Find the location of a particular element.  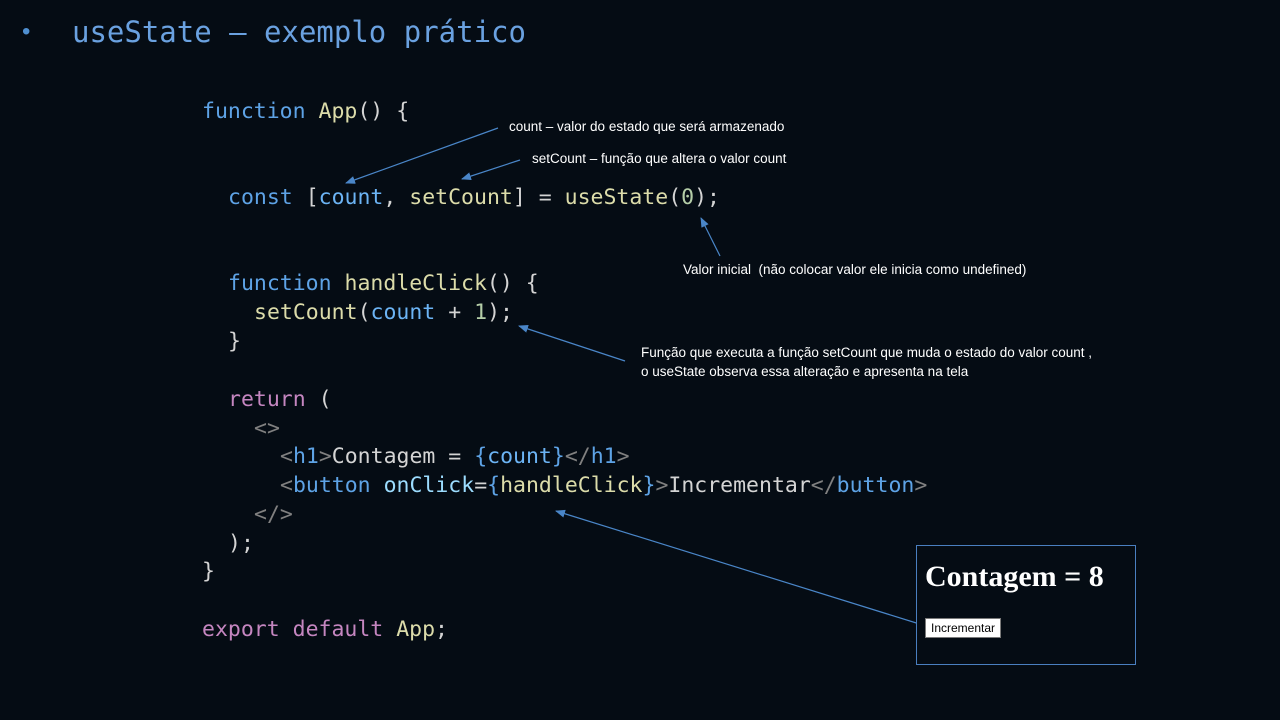

increment-button: Incrementar is located at coordinates (963, 628).